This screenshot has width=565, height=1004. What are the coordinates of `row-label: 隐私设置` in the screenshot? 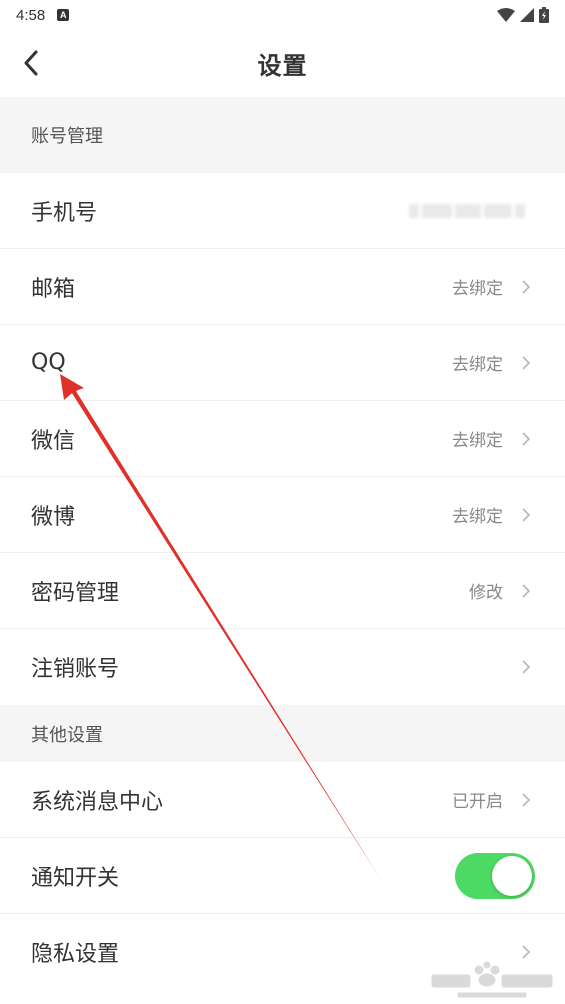 It's located at (75, 954).